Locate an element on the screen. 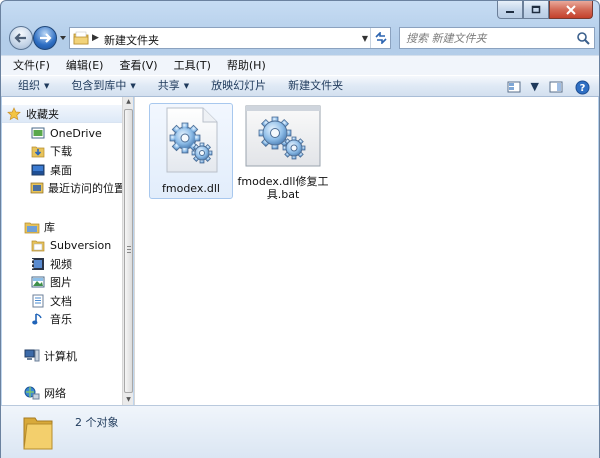 The width and height of the screenshot is (600, 458). nav-label: 音乐 is located at coordinates (61, 319).